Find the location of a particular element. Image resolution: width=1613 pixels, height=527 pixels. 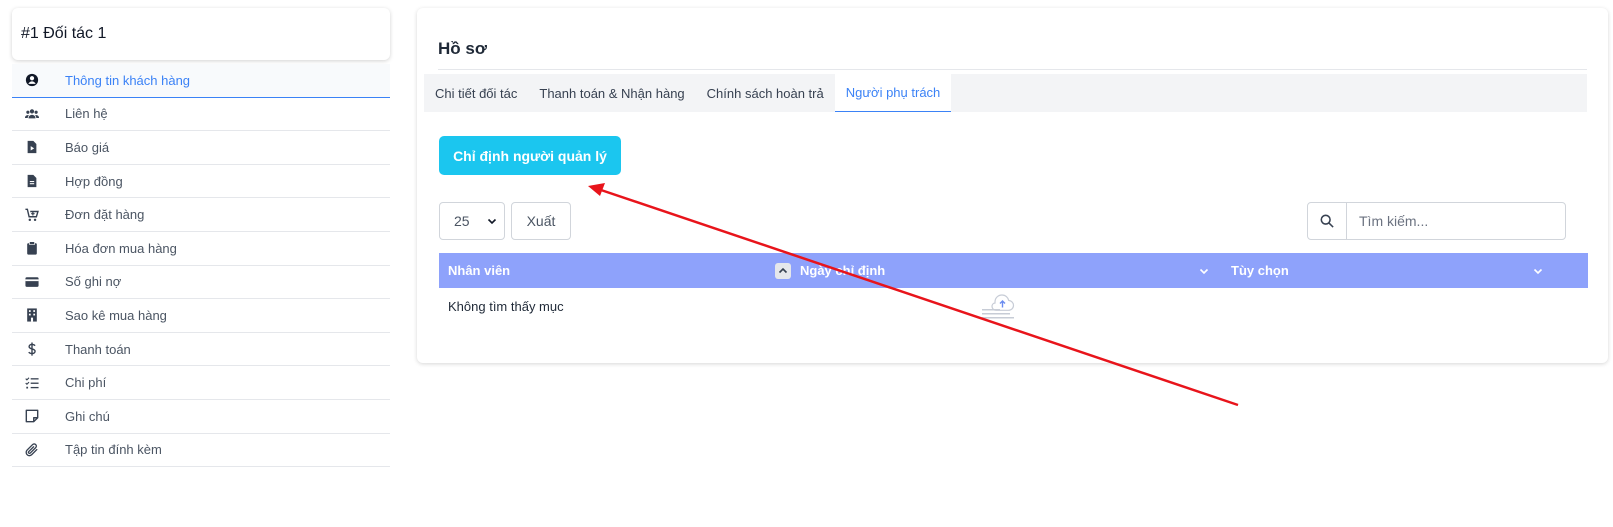

search-icon is located at coordinates (1327, 221).